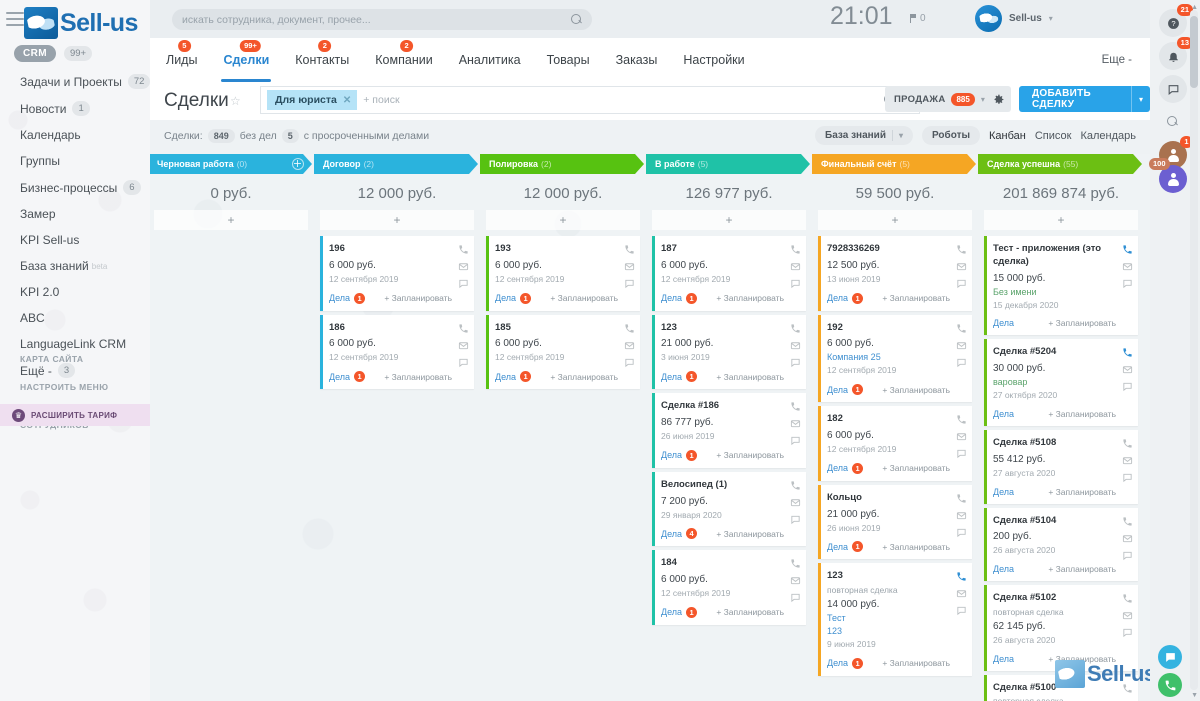  I want to click on add-stage-icon, so click(298, 164).